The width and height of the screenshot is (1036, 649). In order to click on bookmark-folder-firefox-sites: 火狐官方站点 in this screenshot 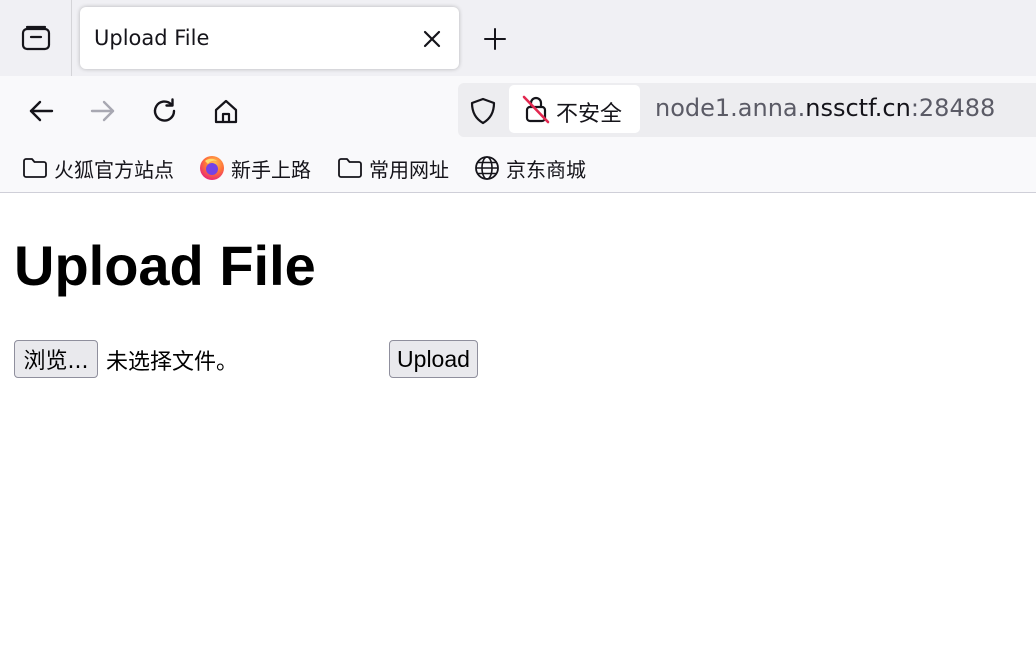, I will do `click(98, 168)`.